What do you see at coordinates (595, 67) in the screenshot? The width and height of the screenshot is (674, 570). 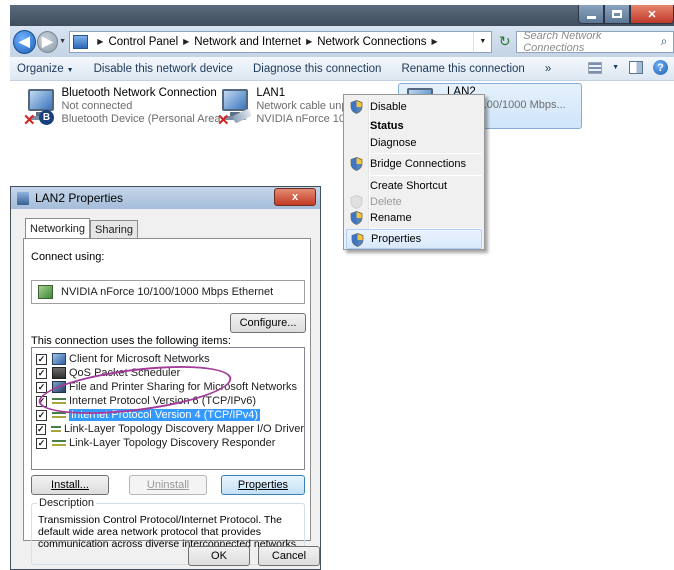 I see `change-view-icon` at bounding box center [595, 67].